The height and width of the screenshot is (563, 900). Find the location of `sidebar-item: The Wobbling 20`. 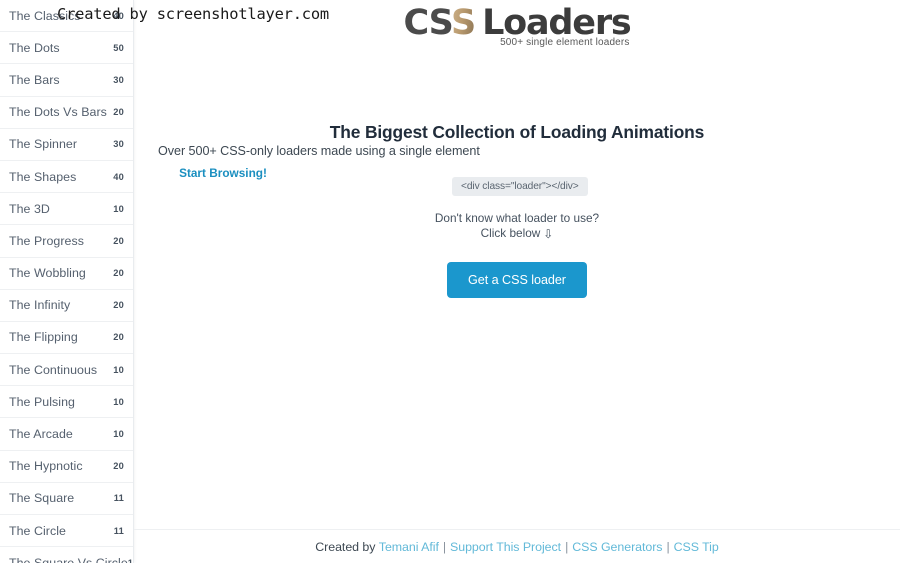

sidebar-item: The Wobbling 20 is located at coordinates (66, 273).